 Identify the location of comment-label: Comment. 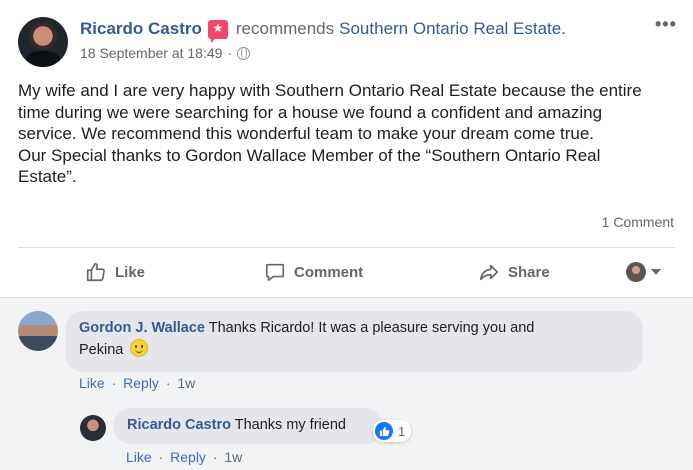
(329, 272).